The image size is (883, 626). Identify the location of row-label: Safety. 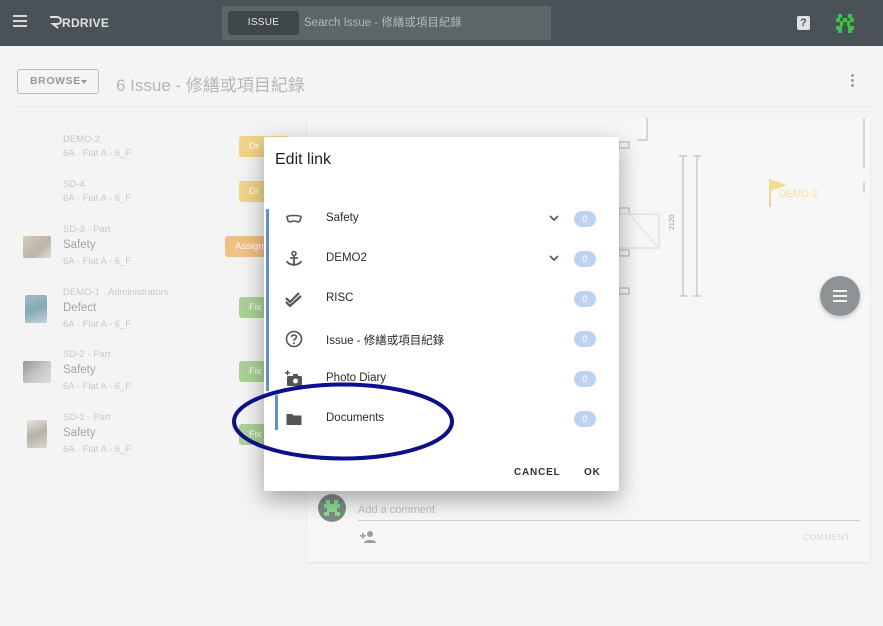
(342, 218).